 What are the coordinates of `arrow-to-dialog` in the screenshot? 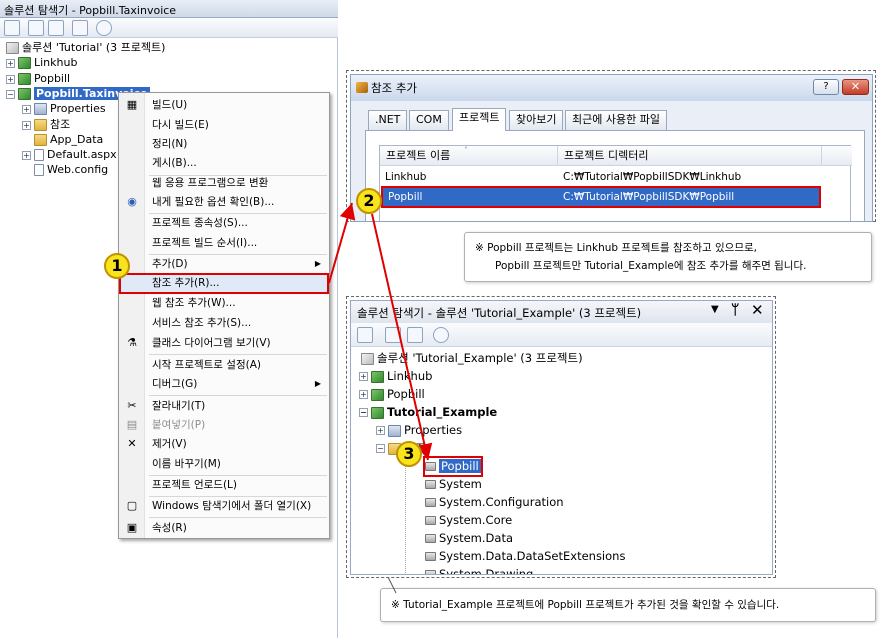 It's located at (342, 243).